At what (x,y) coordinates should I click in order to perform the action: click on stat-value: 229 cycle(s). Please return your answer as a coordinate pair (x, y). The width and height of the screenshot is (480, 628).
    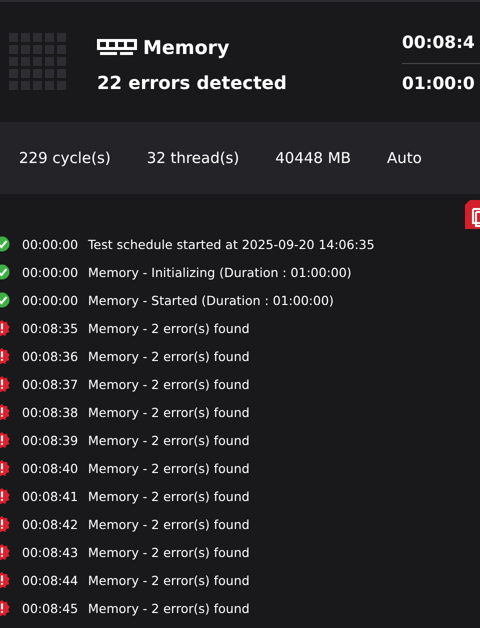
    Looking at the image, I should click on (65, 158).